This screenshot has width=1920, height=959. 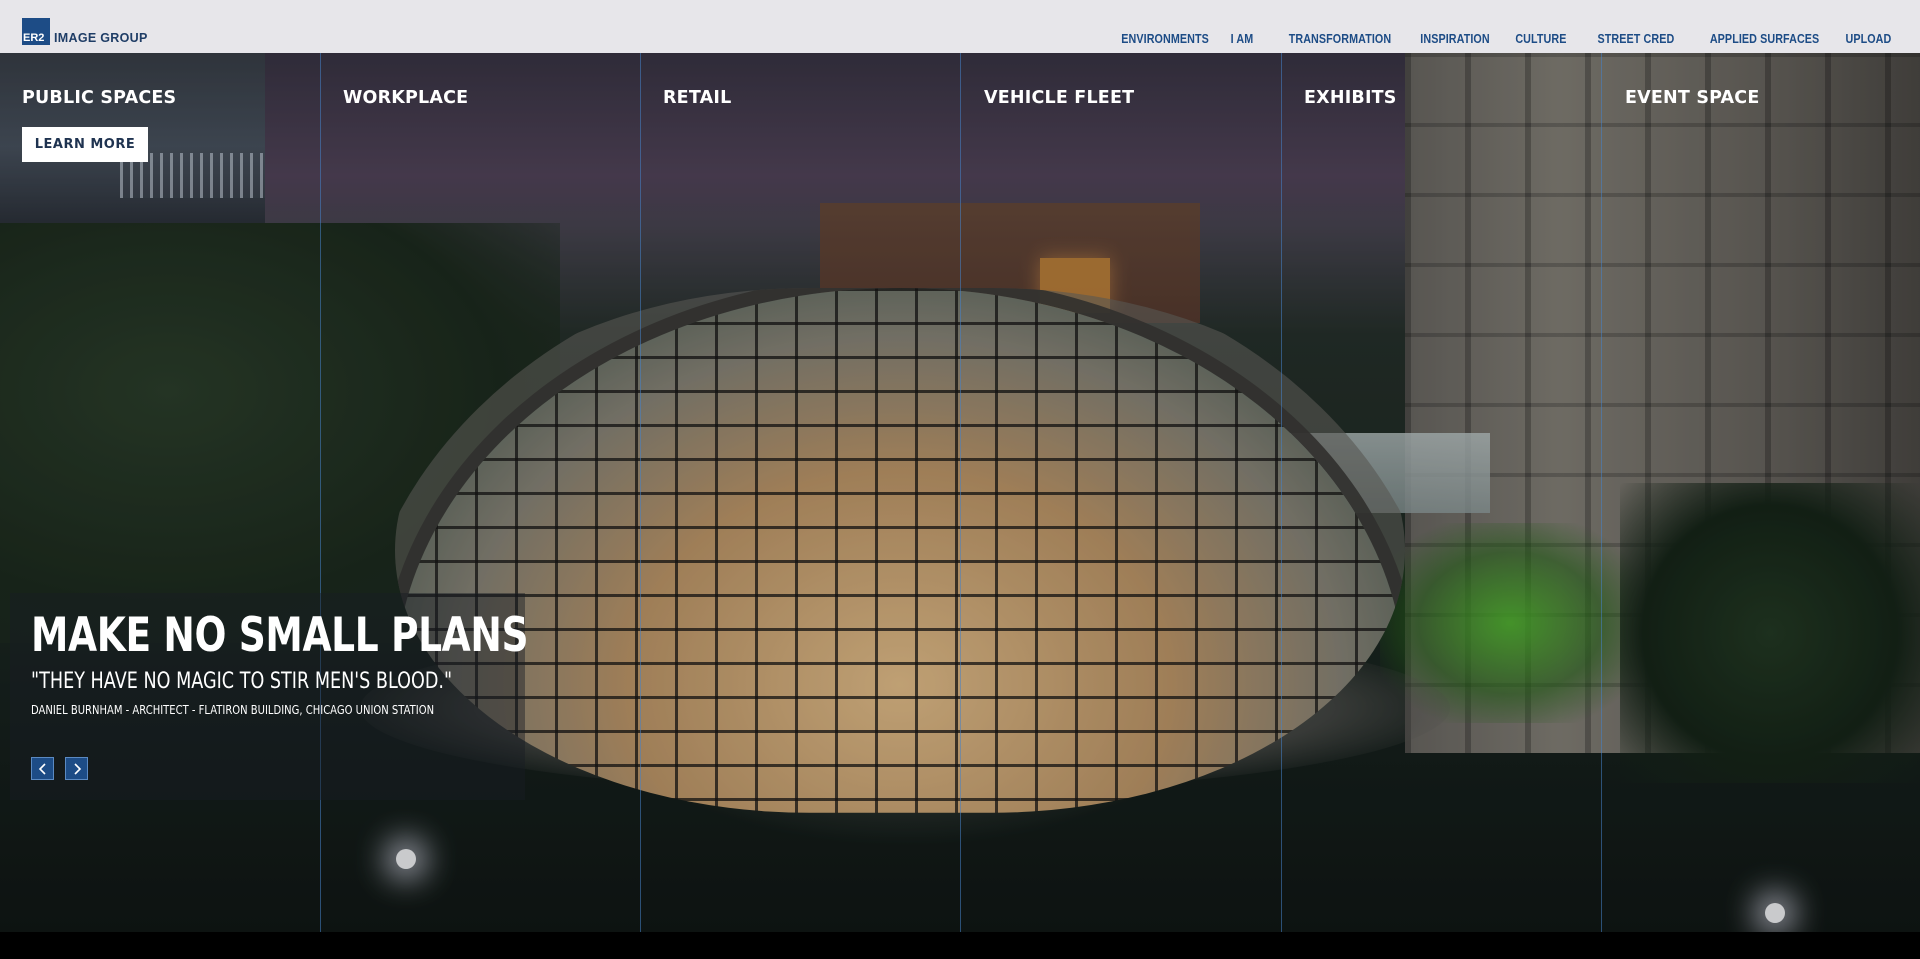 What do you see at coordinates (1692, 98) in the screenshot?
I see `category-event-space: EVENT SPACE` at bounding box center [1692, 98].